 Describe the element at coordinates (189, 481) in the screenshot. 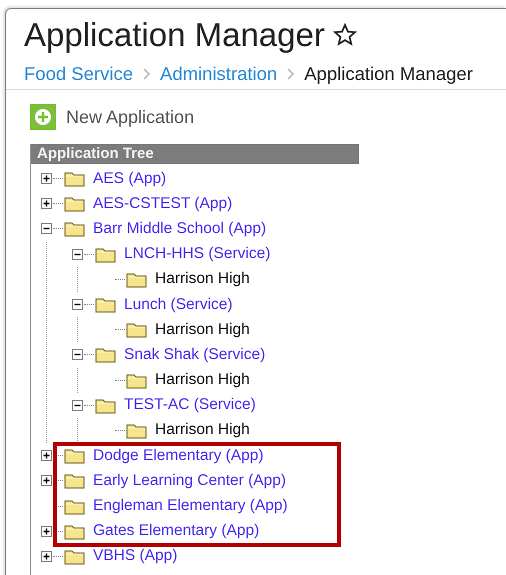

I see `tree-item: Early Learning Center (App)` at that location.